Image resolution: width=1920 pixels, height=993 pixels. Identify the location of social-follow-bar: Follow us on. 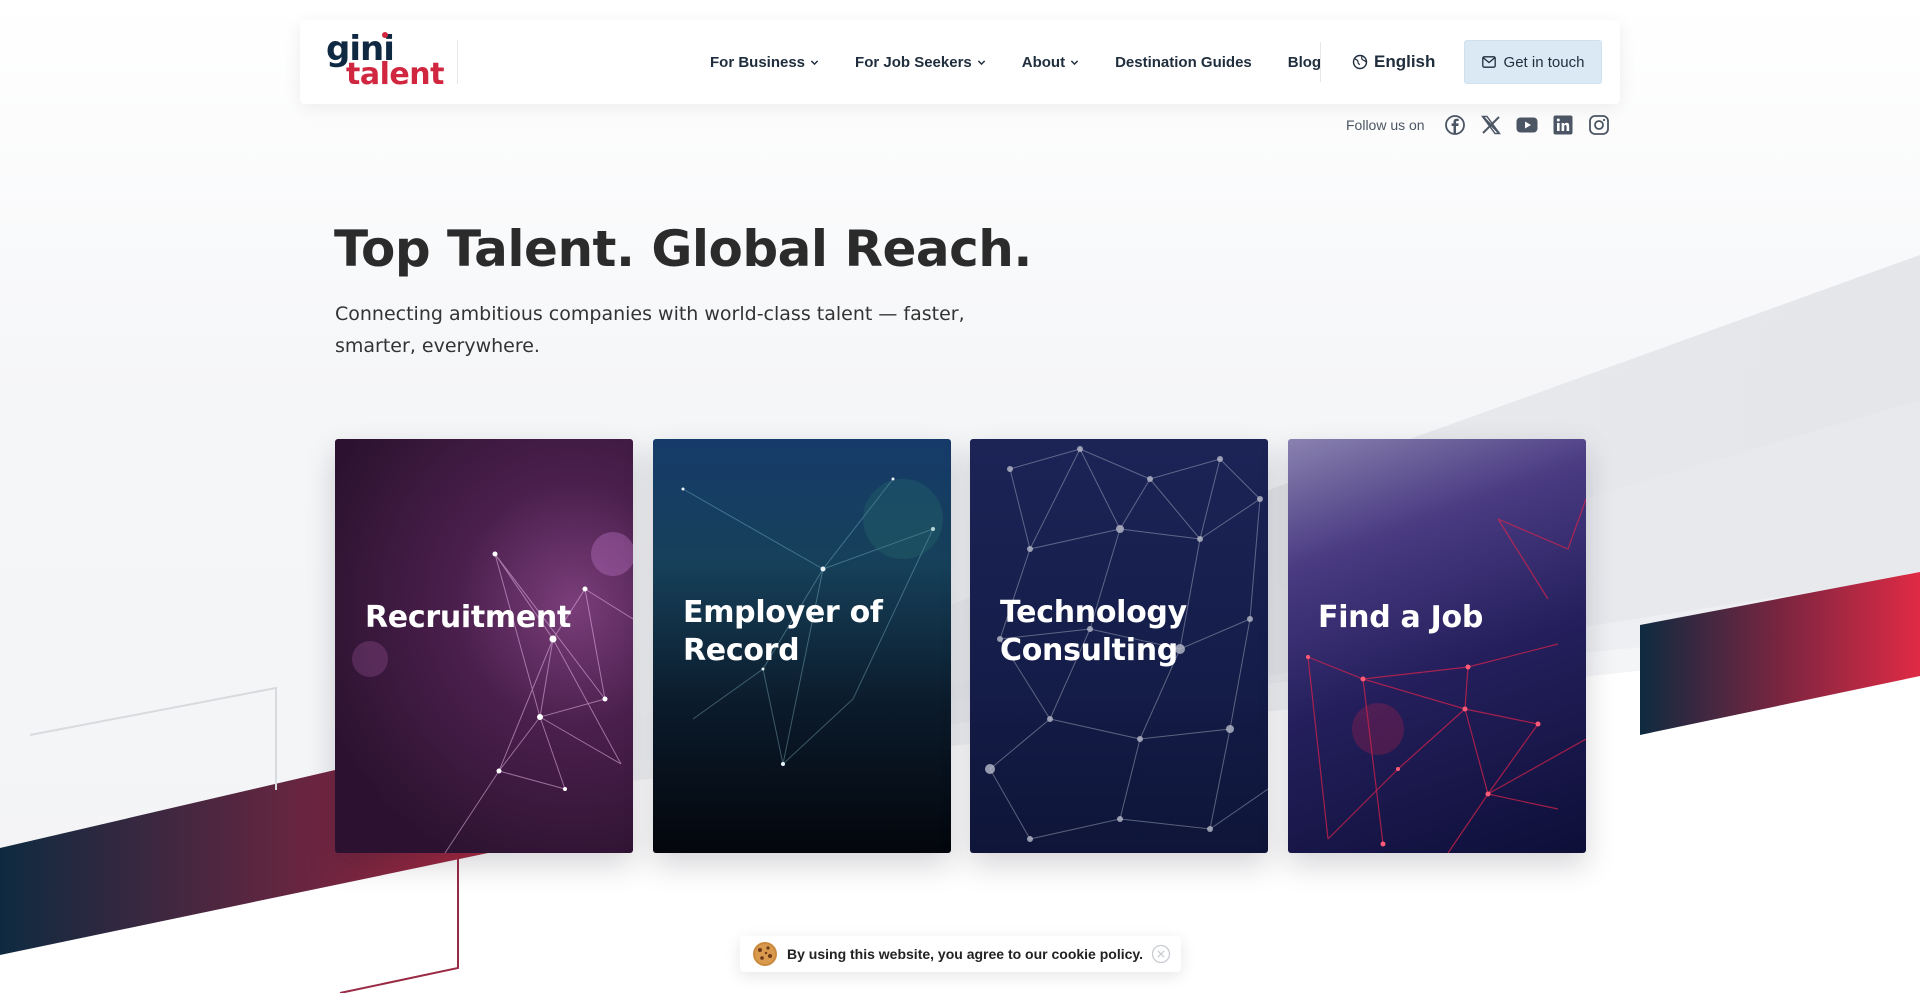
(1481, 125).